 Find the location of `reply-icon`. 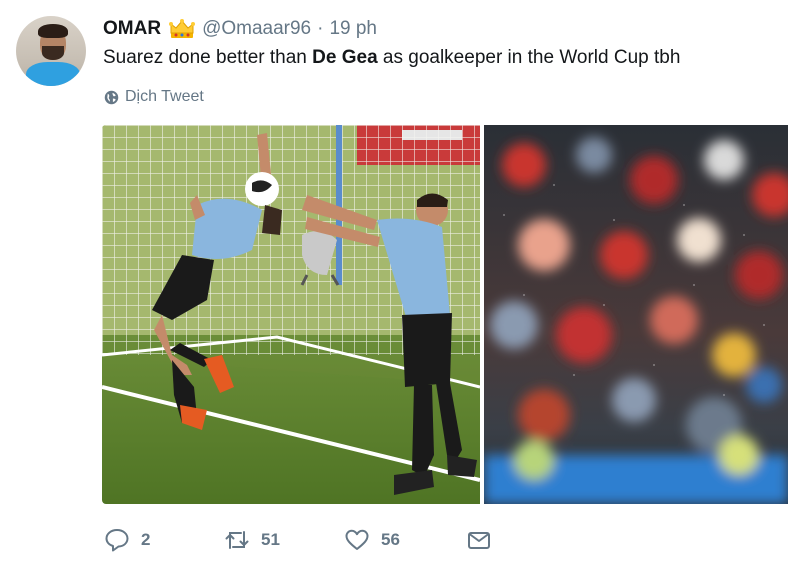

reply-icon is located at coordinates (117, 540).